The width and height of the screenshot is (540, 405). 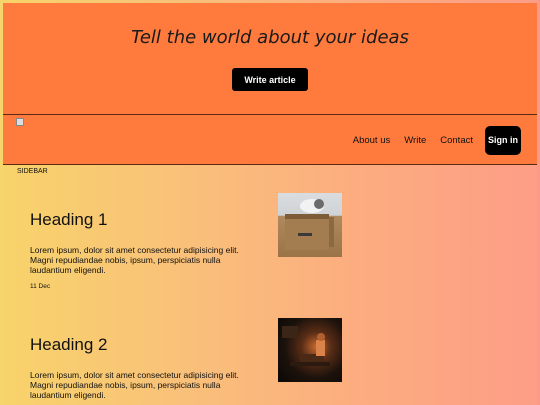 What do you see at coordinates (270, 140) in the screenshot?
I see `navbar: About us Write Contact Sign in` at bounding box center [270, 140].